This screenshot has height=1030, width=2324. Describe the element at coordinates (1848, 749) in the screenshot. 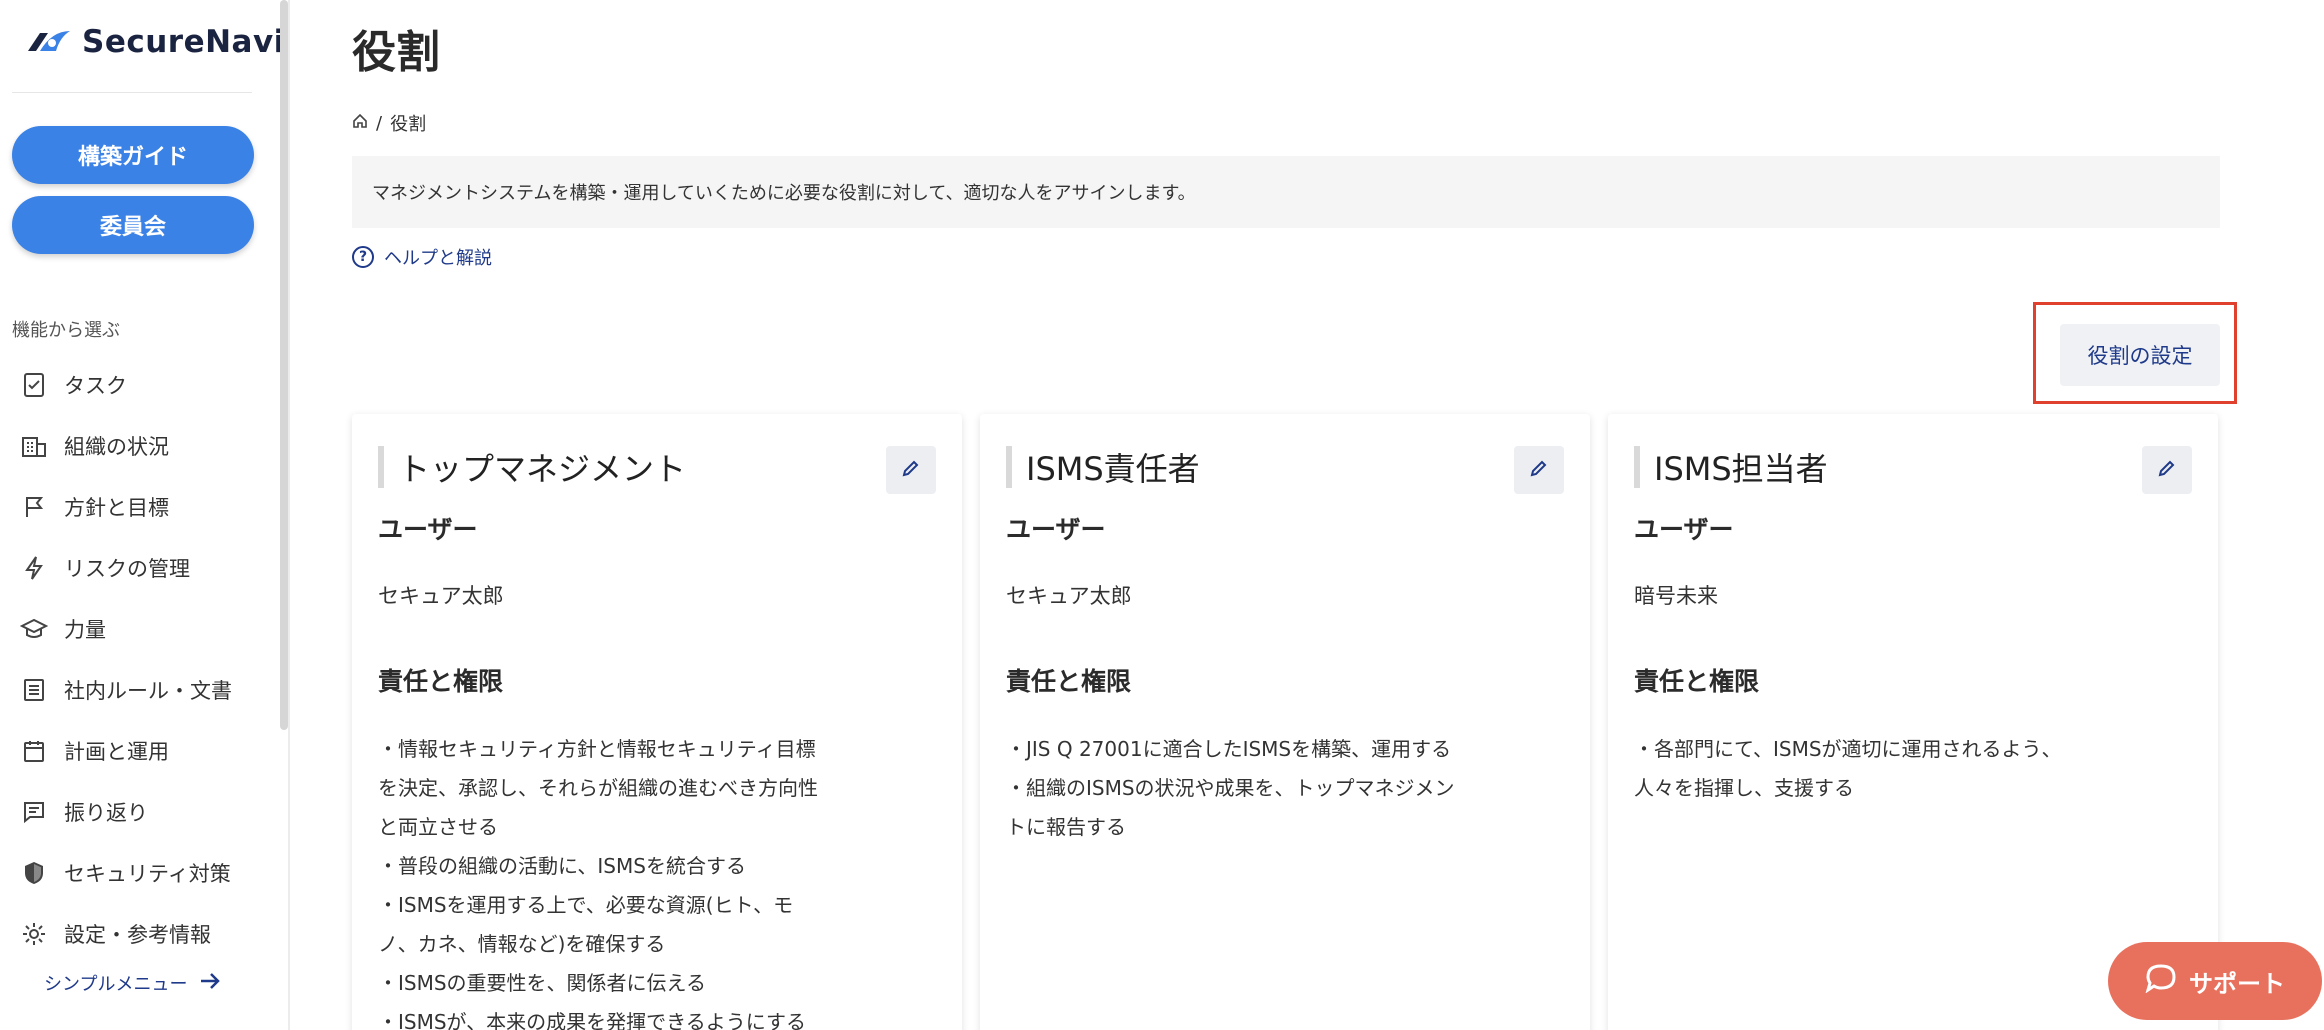

I see `responsibility-line: ・各部門にて、ISMSが適切に運用されるよう、` at that location.